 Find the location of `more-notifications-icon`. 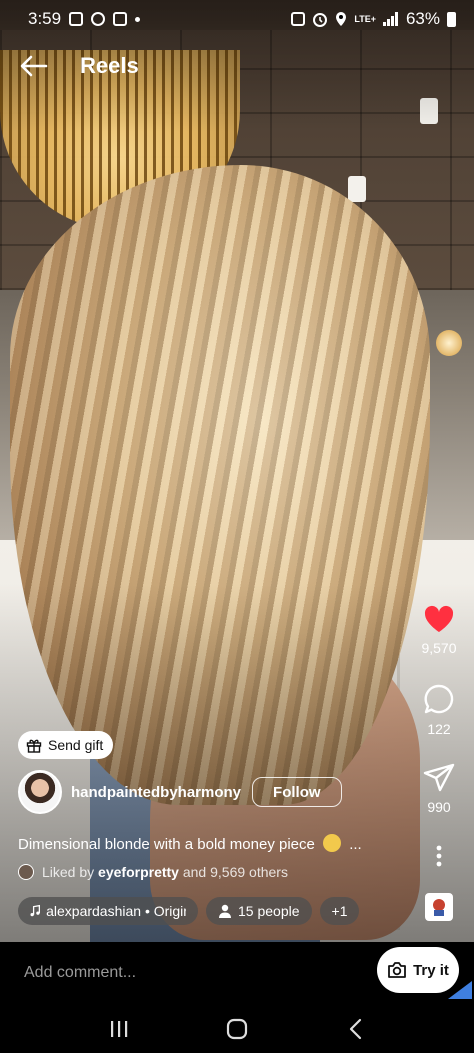

more-notifications-icon is located at coordinates (138, 19).